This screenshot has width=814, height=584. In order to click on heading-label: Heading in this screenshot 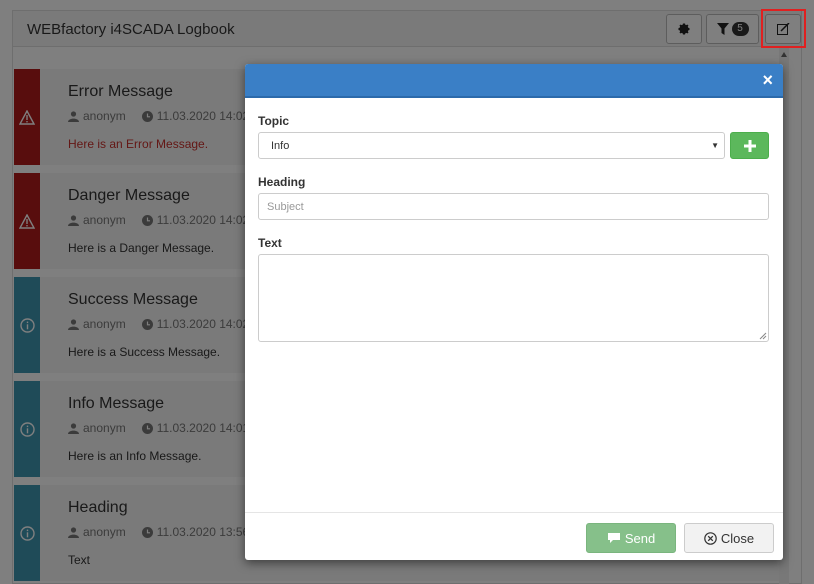, I will do `click(282, 182)`.